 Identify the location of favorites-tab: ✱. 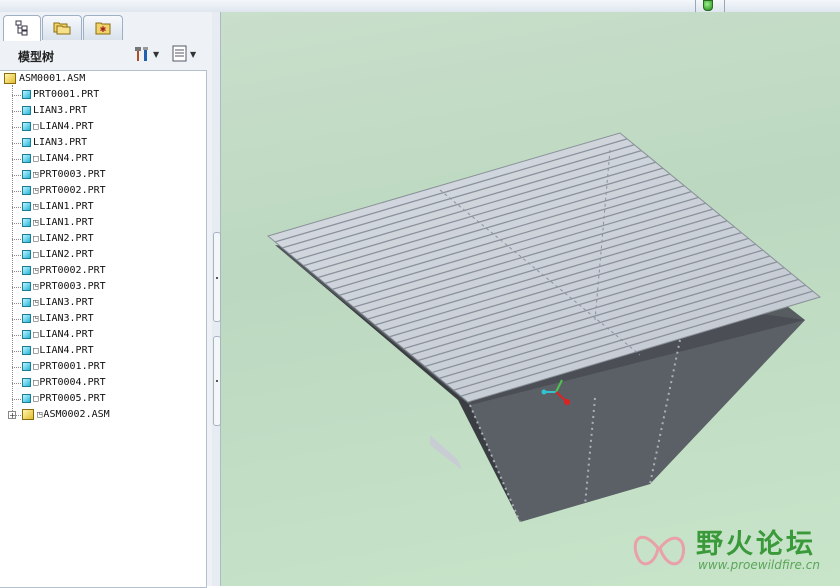
(103, 27).